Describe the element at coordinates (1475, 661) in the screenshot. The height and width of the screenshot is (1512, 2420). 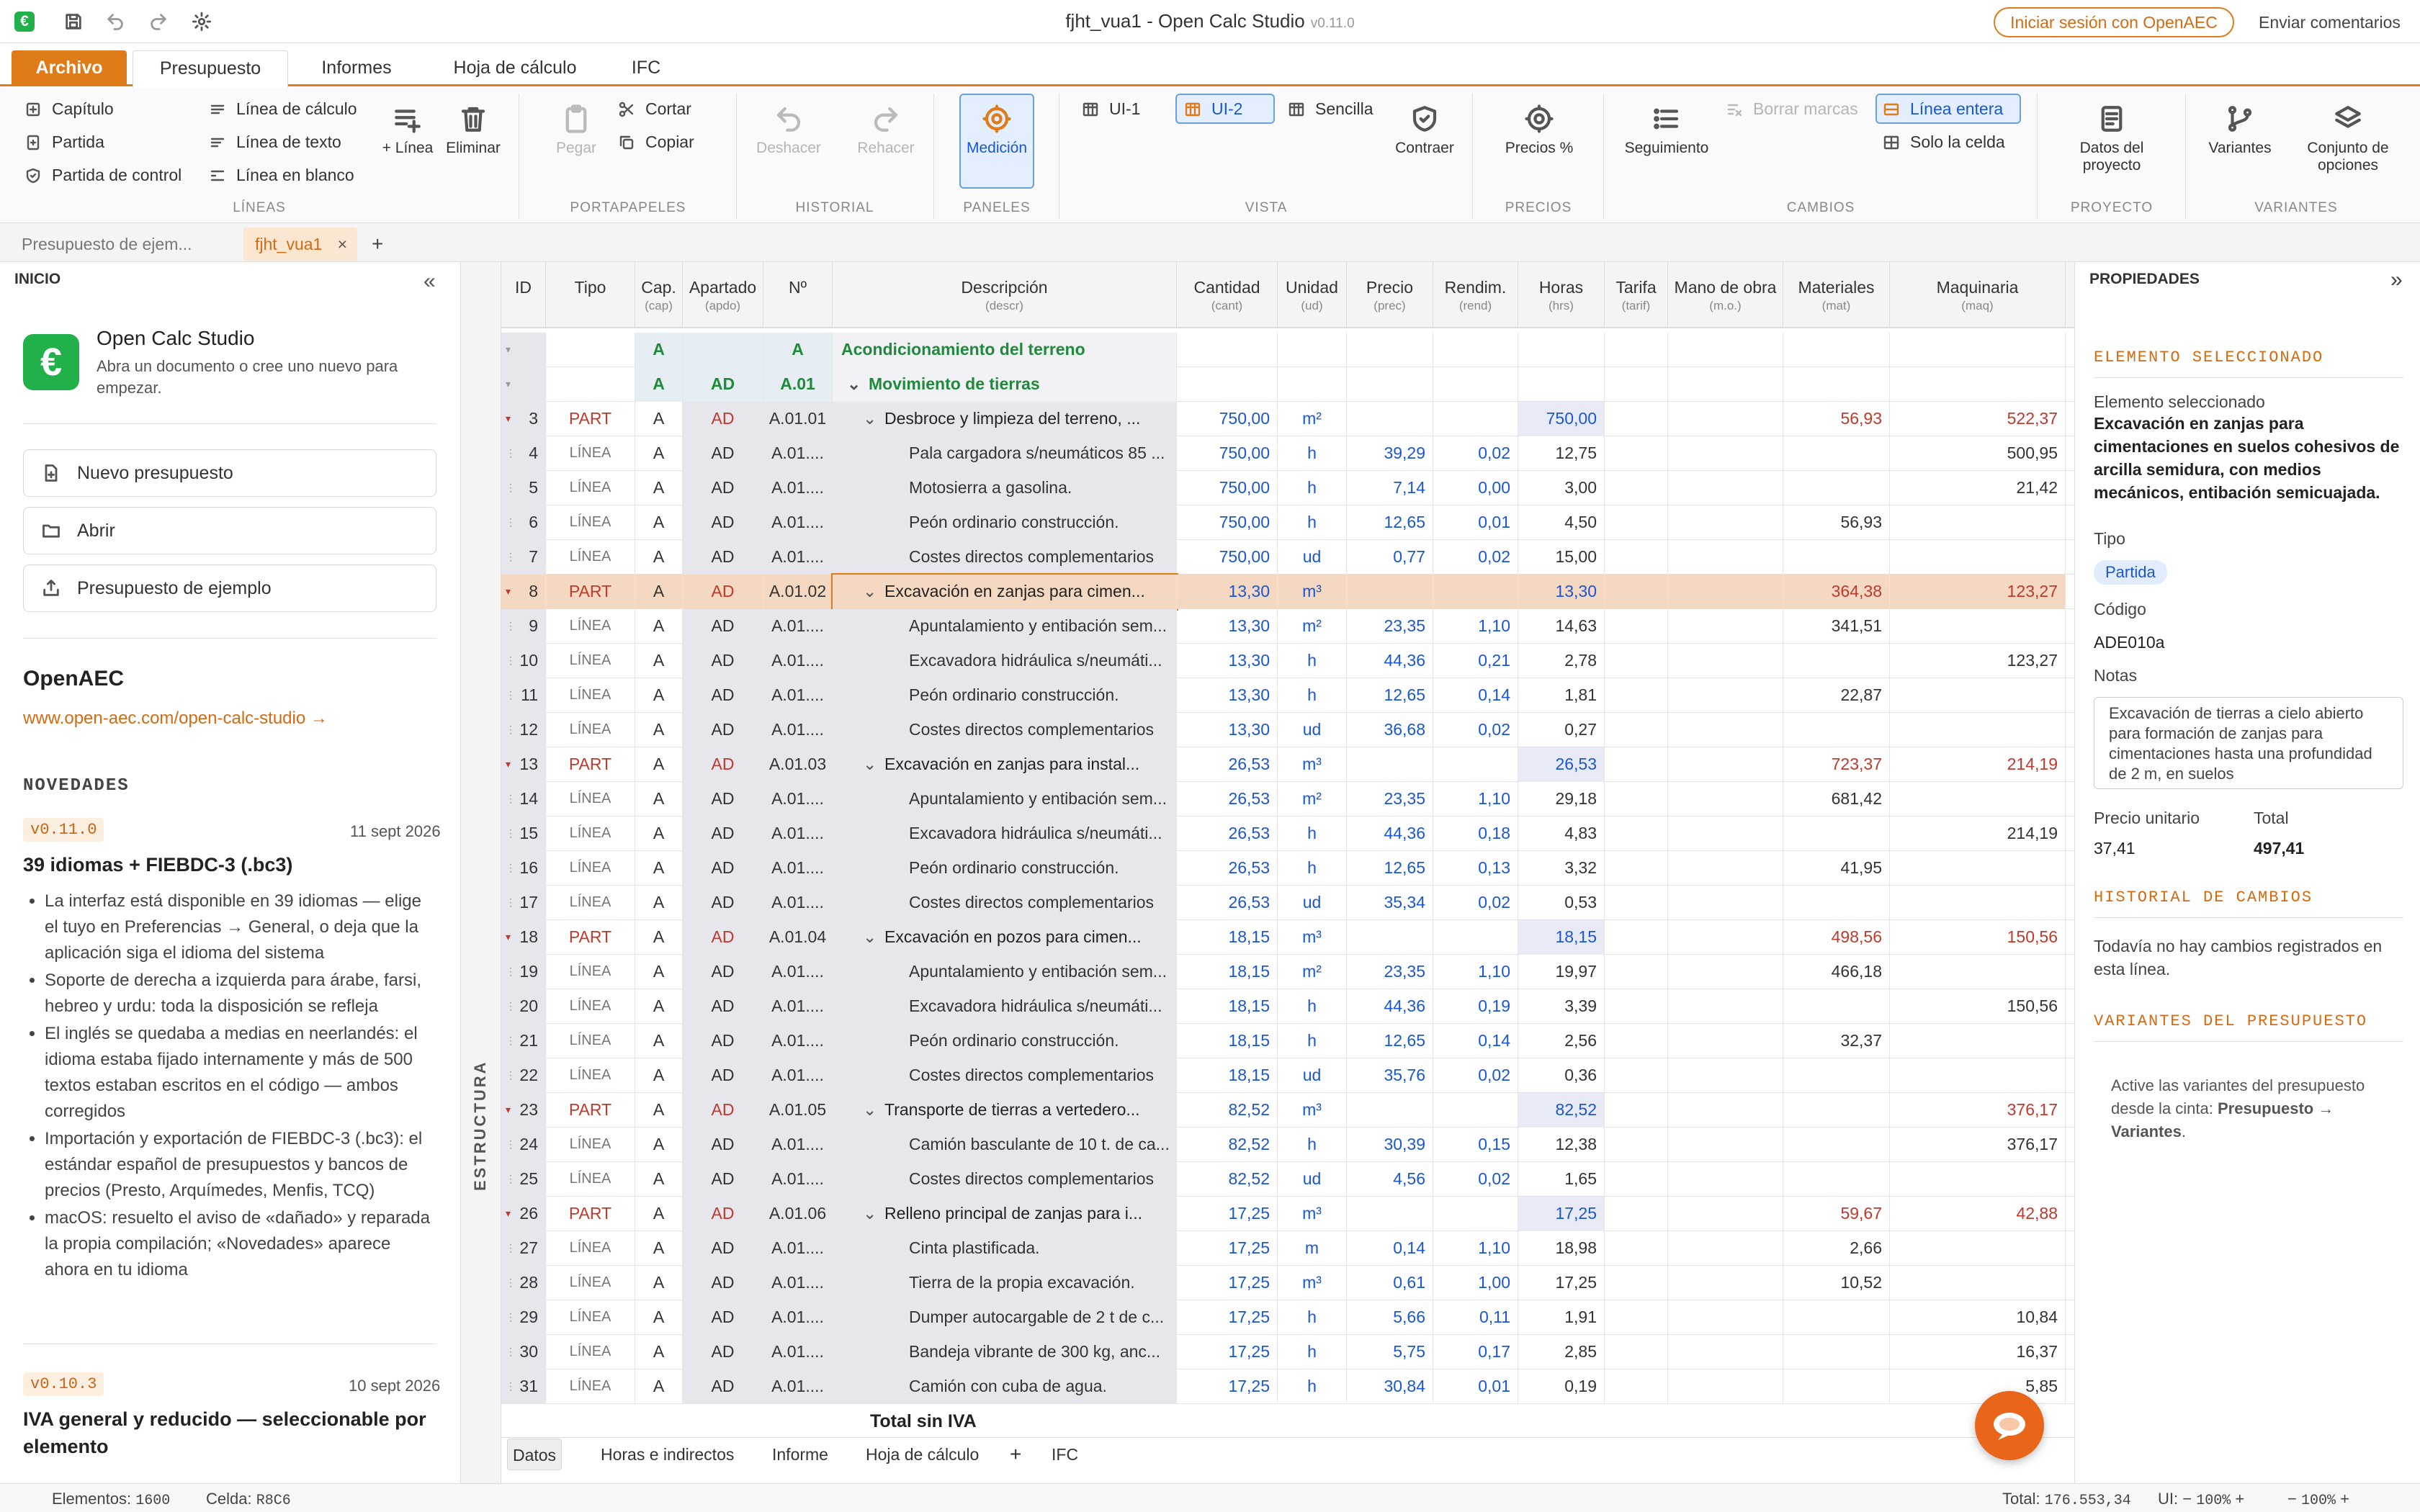
I see `cell-rend: 0,21` at that location.